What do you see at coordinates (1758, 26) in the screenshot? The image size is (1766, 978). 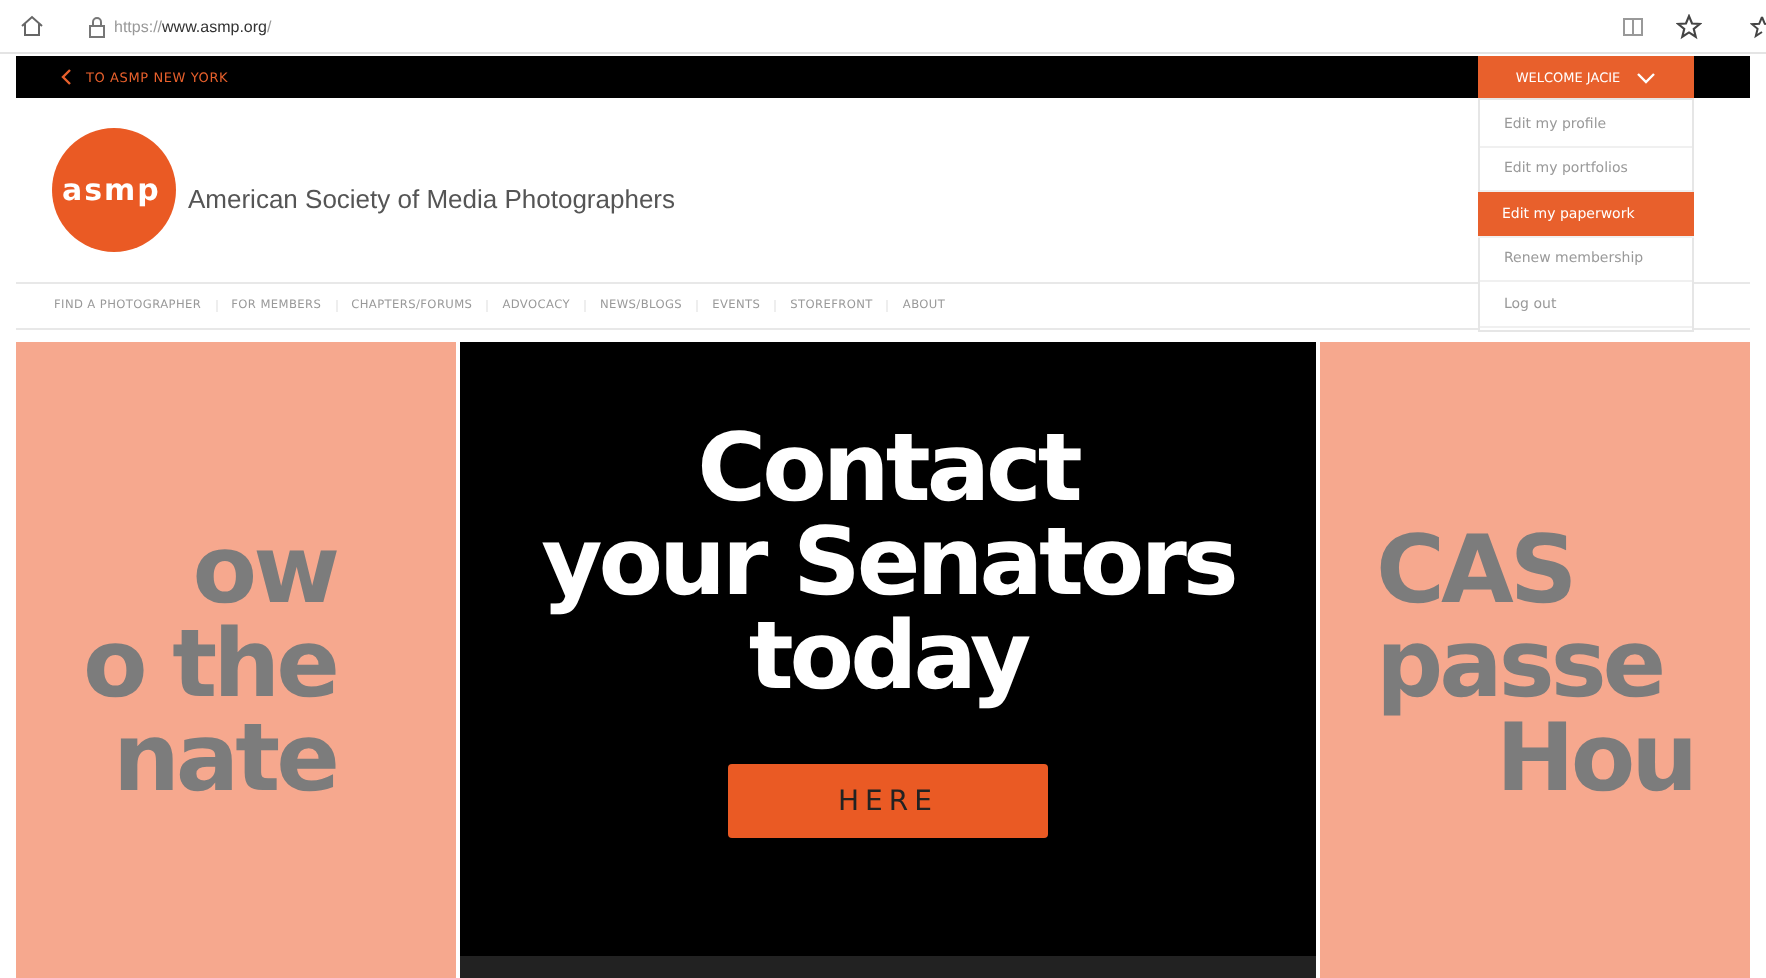 I see `favorites-icon` at bounding box center [1758, 26].